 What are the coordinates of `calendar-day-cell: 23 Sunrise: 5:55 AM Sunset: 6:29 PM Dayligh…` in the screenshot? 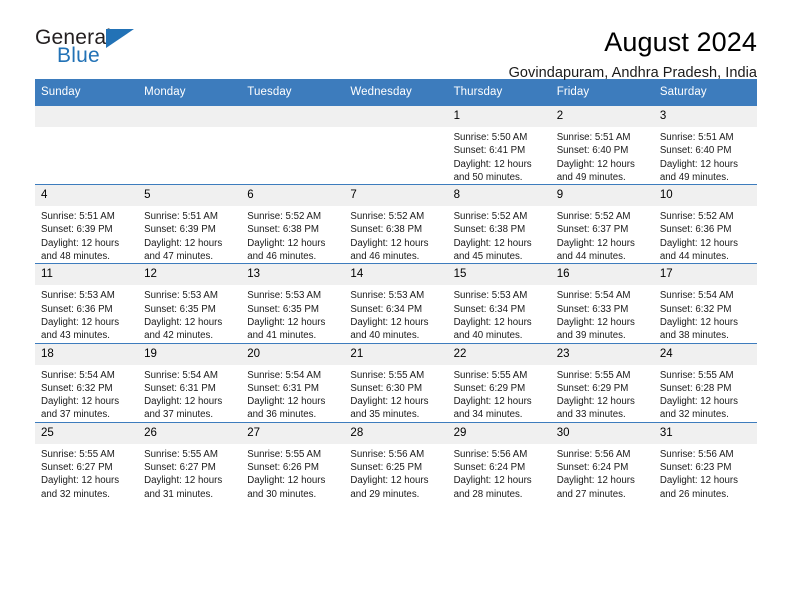 It's located at (602, 382).